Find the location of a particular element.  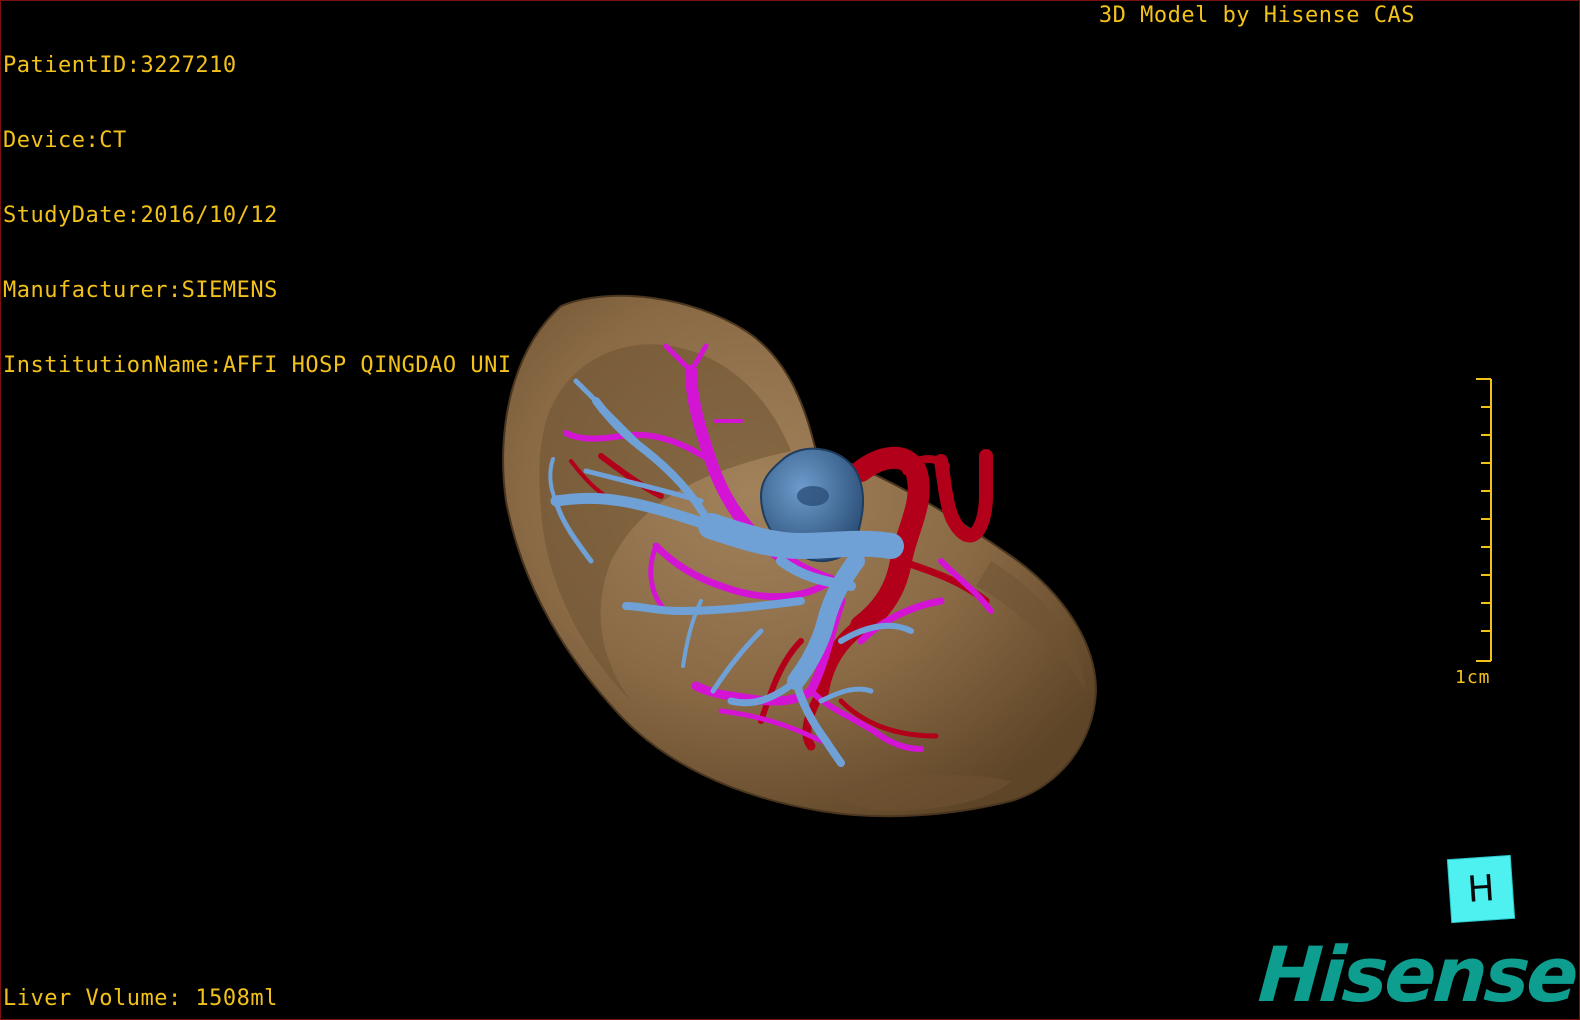

orientation-cube-icon: H is located at coordinates (1481, 889).